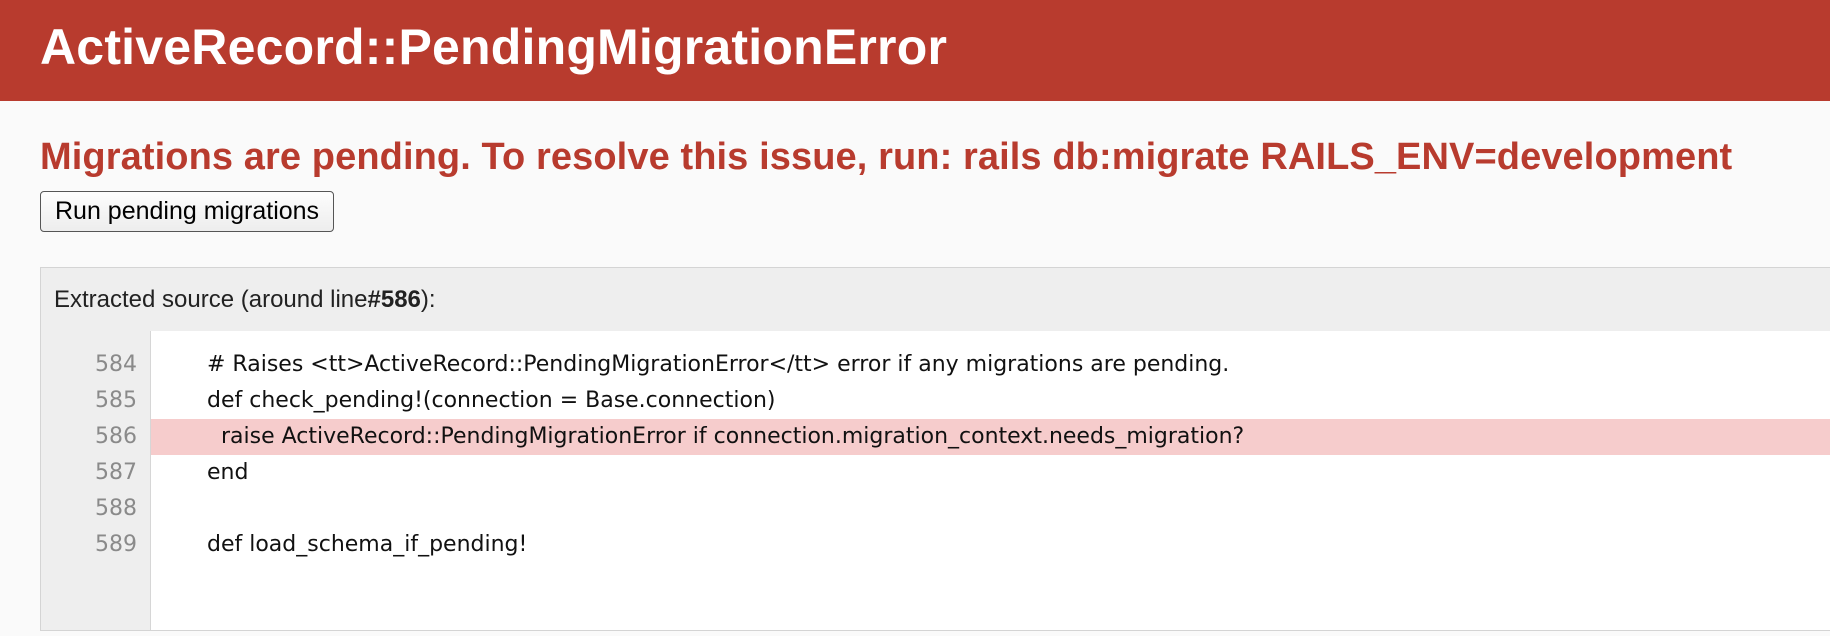 This screenshot has width=1830, height=636. I want to click on code-line: end, so click(228, 472).